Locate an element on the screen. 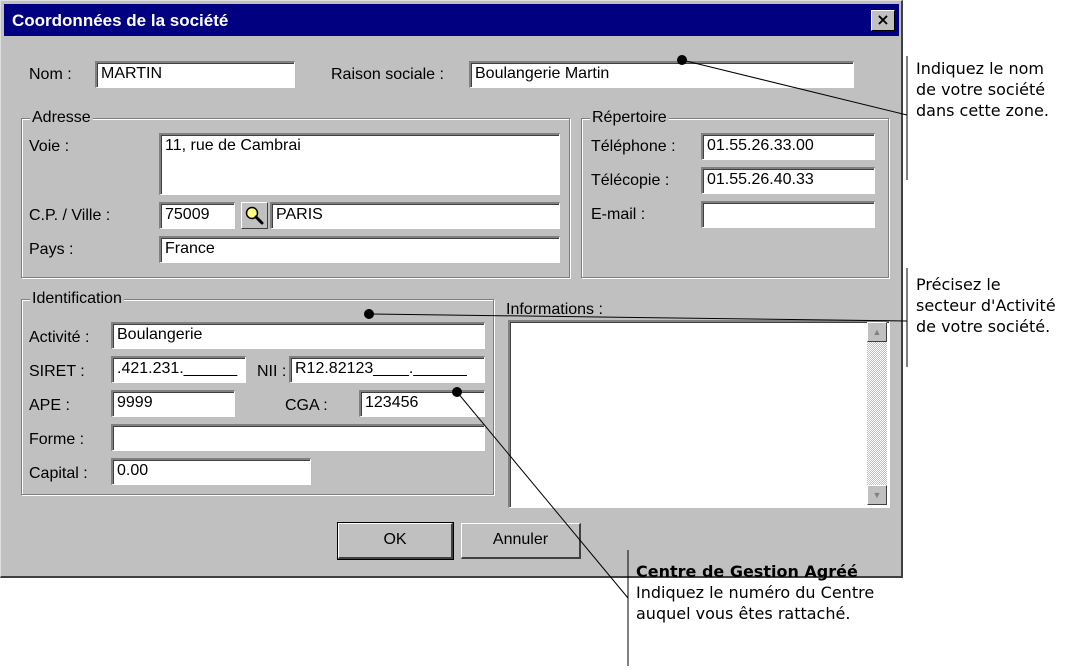 This screenshot has height=670, width=1089. annotation-cga-line-2: auquel vous êtes rattaché. is located at coordinates (743, 613).